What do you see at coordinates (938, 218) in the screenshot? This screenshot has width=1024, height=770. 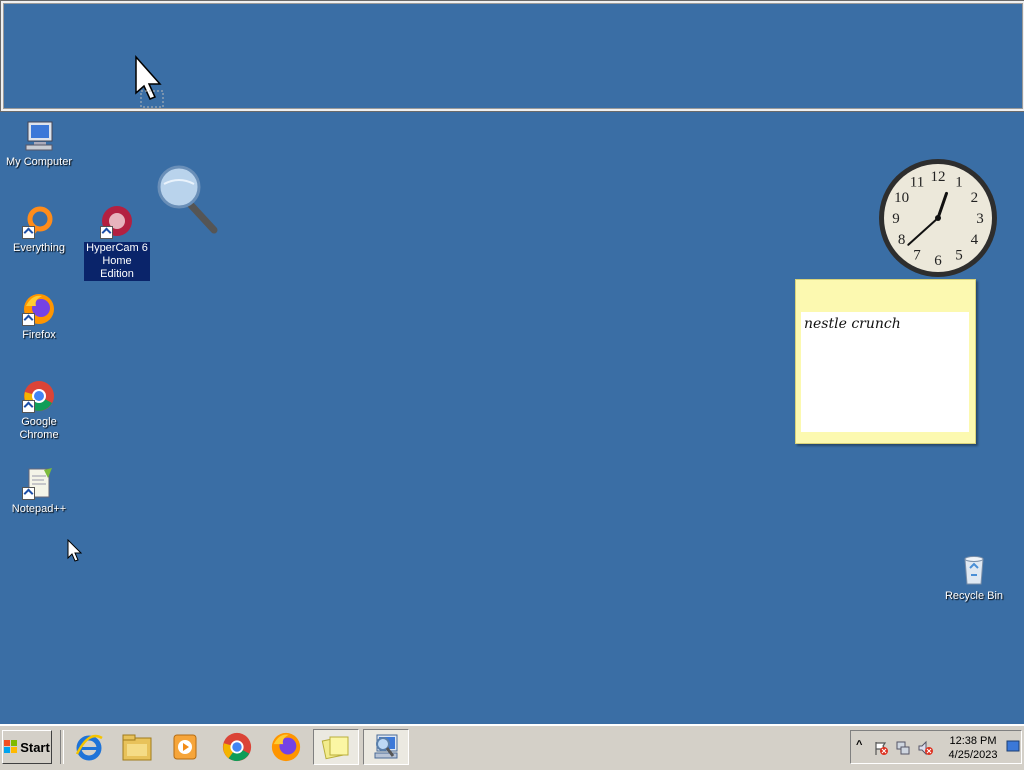 I see `clock-gadget: 12 1 2 3 4 5 6 7 8 9 10 11` at bounding box center [938, 218].